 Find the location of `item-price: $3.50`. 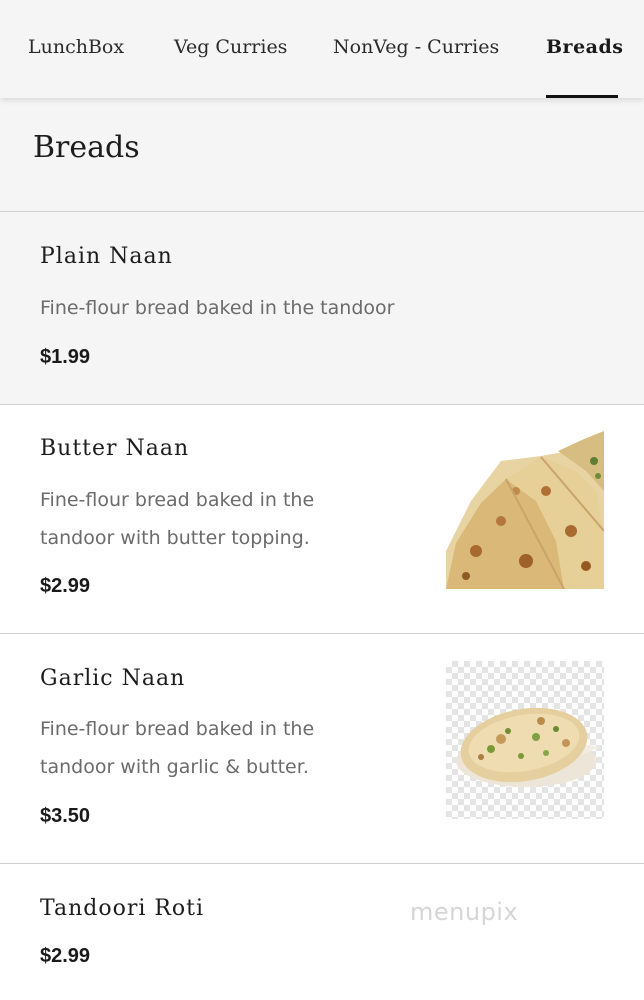

item-price: $3.50 is located at coordinates (65, 816).